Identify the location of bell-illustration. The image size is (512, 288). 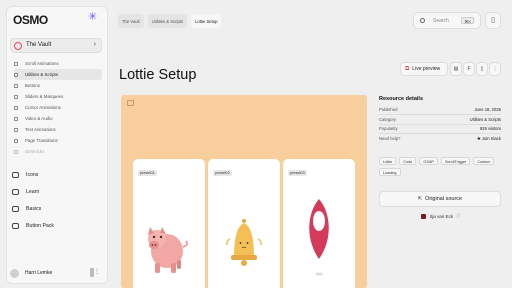
(244, 242).